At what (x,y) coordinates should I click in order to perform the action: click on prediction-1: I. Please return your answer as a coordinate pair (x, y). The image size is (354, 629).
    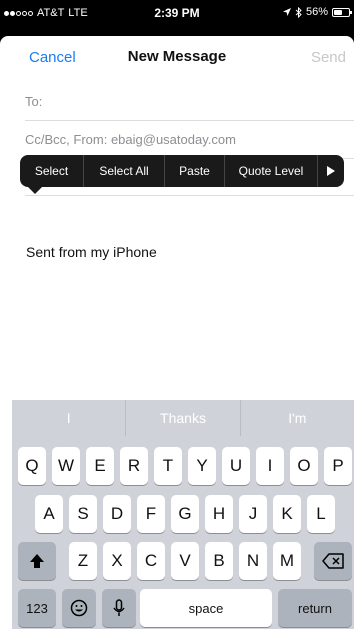
    Looking at the image, I should click on (69, 418).